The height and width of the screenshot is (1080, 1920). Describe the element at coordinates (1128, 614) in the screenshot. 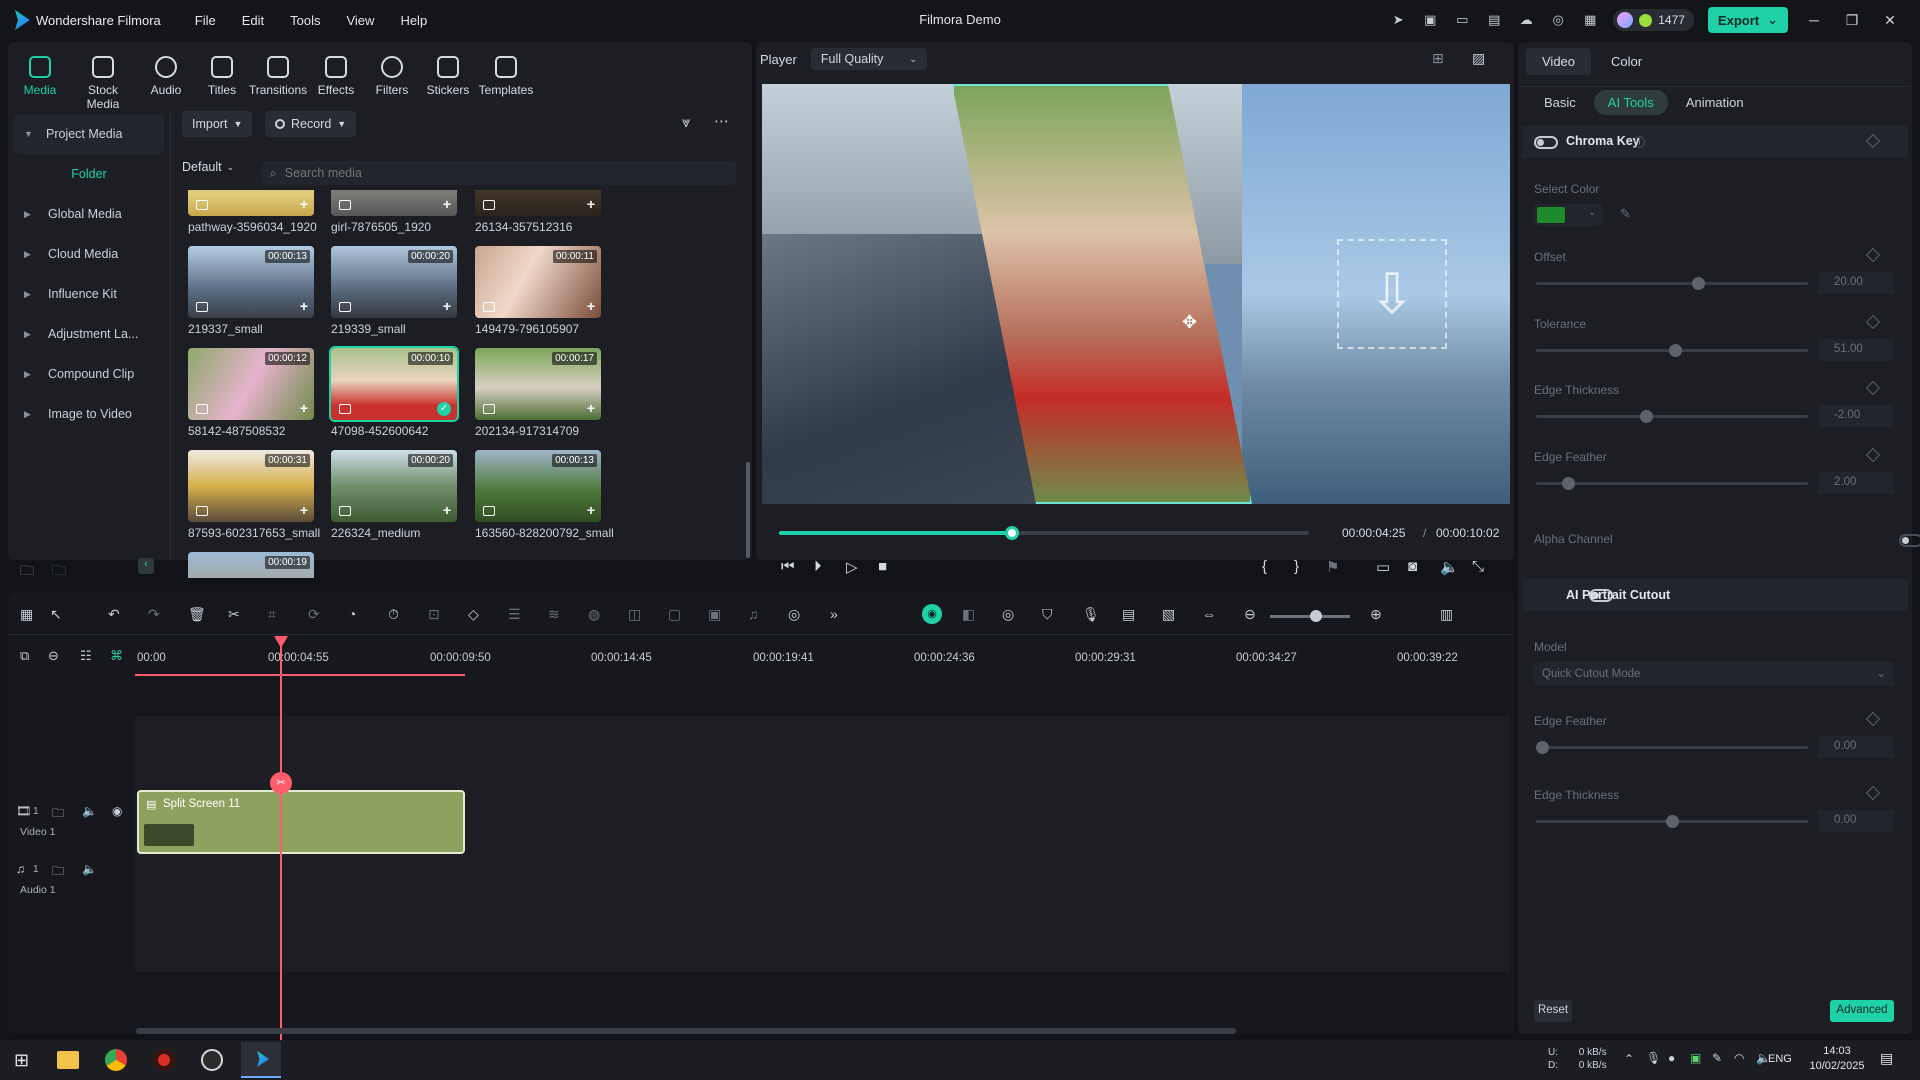

I see `subtitle-icon: ▤` at that location.